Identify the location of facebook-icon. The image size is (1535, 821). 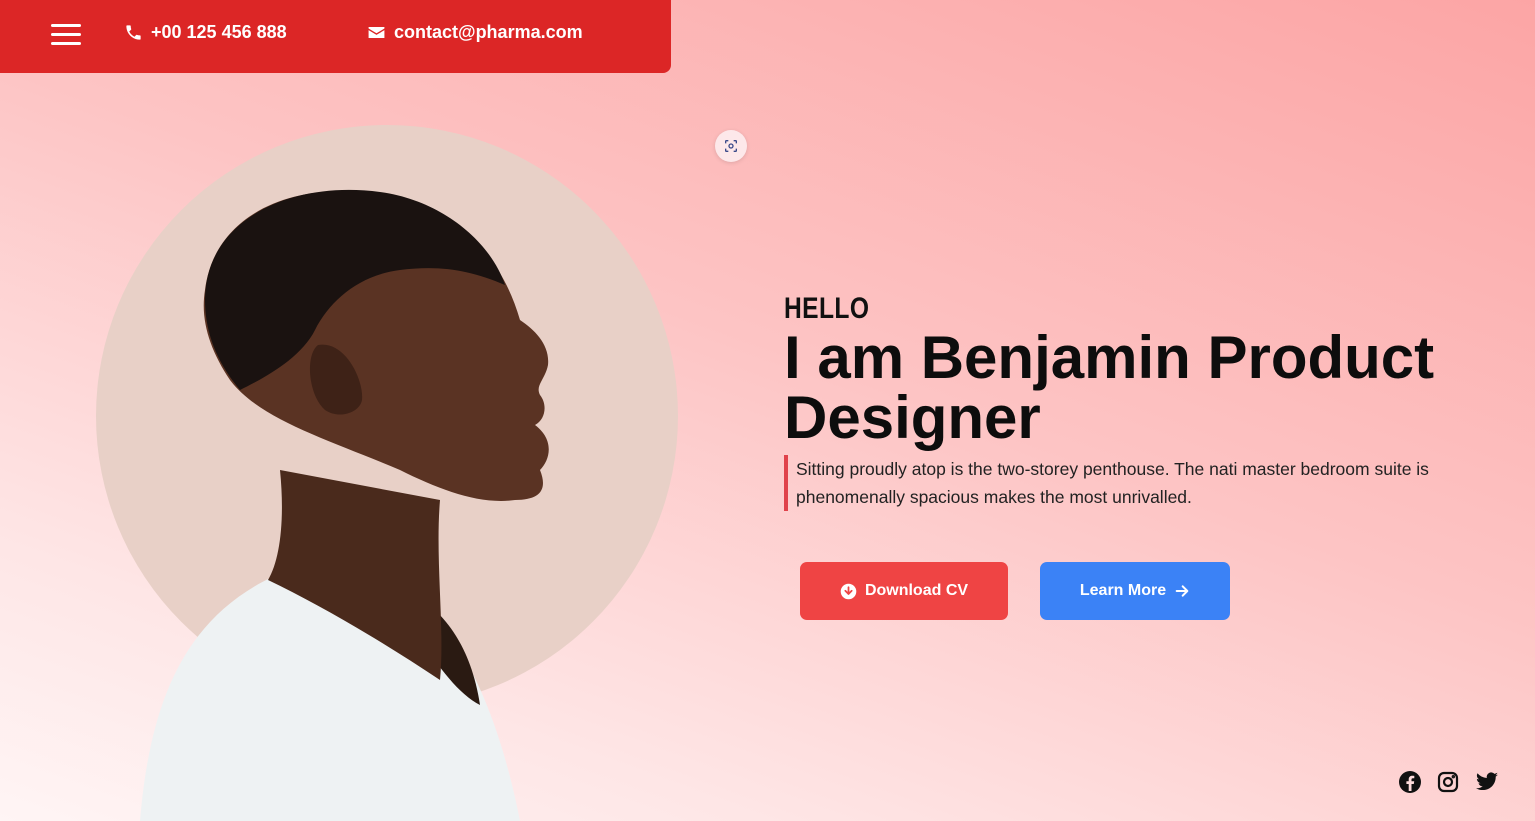
(1410, 782).